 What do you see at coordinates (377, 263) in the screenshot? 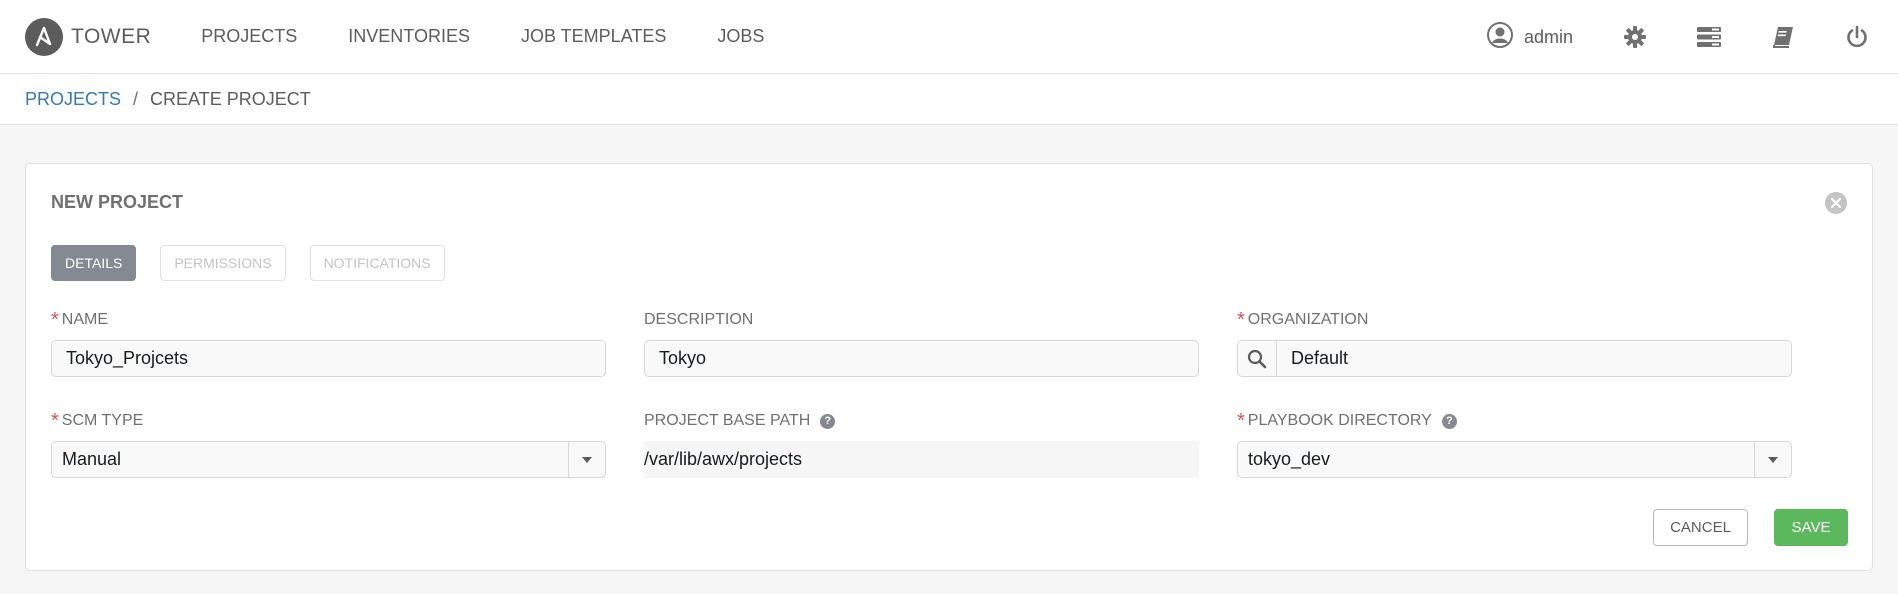
I see `tab-notifications: NOTIFICATIONS` at bounding box center [377, 263].